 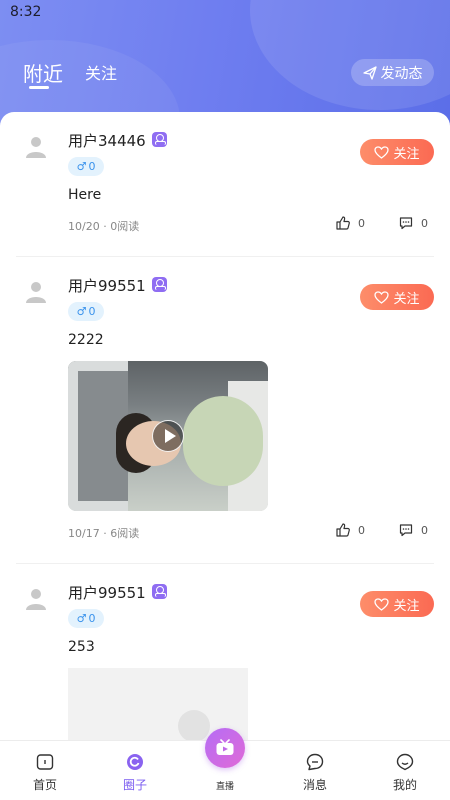 What do you see at coordinates (104, 533) in the screenshot?
I see `post-meta: 10/17 · 6阅读` at bounding box center [104, 533].